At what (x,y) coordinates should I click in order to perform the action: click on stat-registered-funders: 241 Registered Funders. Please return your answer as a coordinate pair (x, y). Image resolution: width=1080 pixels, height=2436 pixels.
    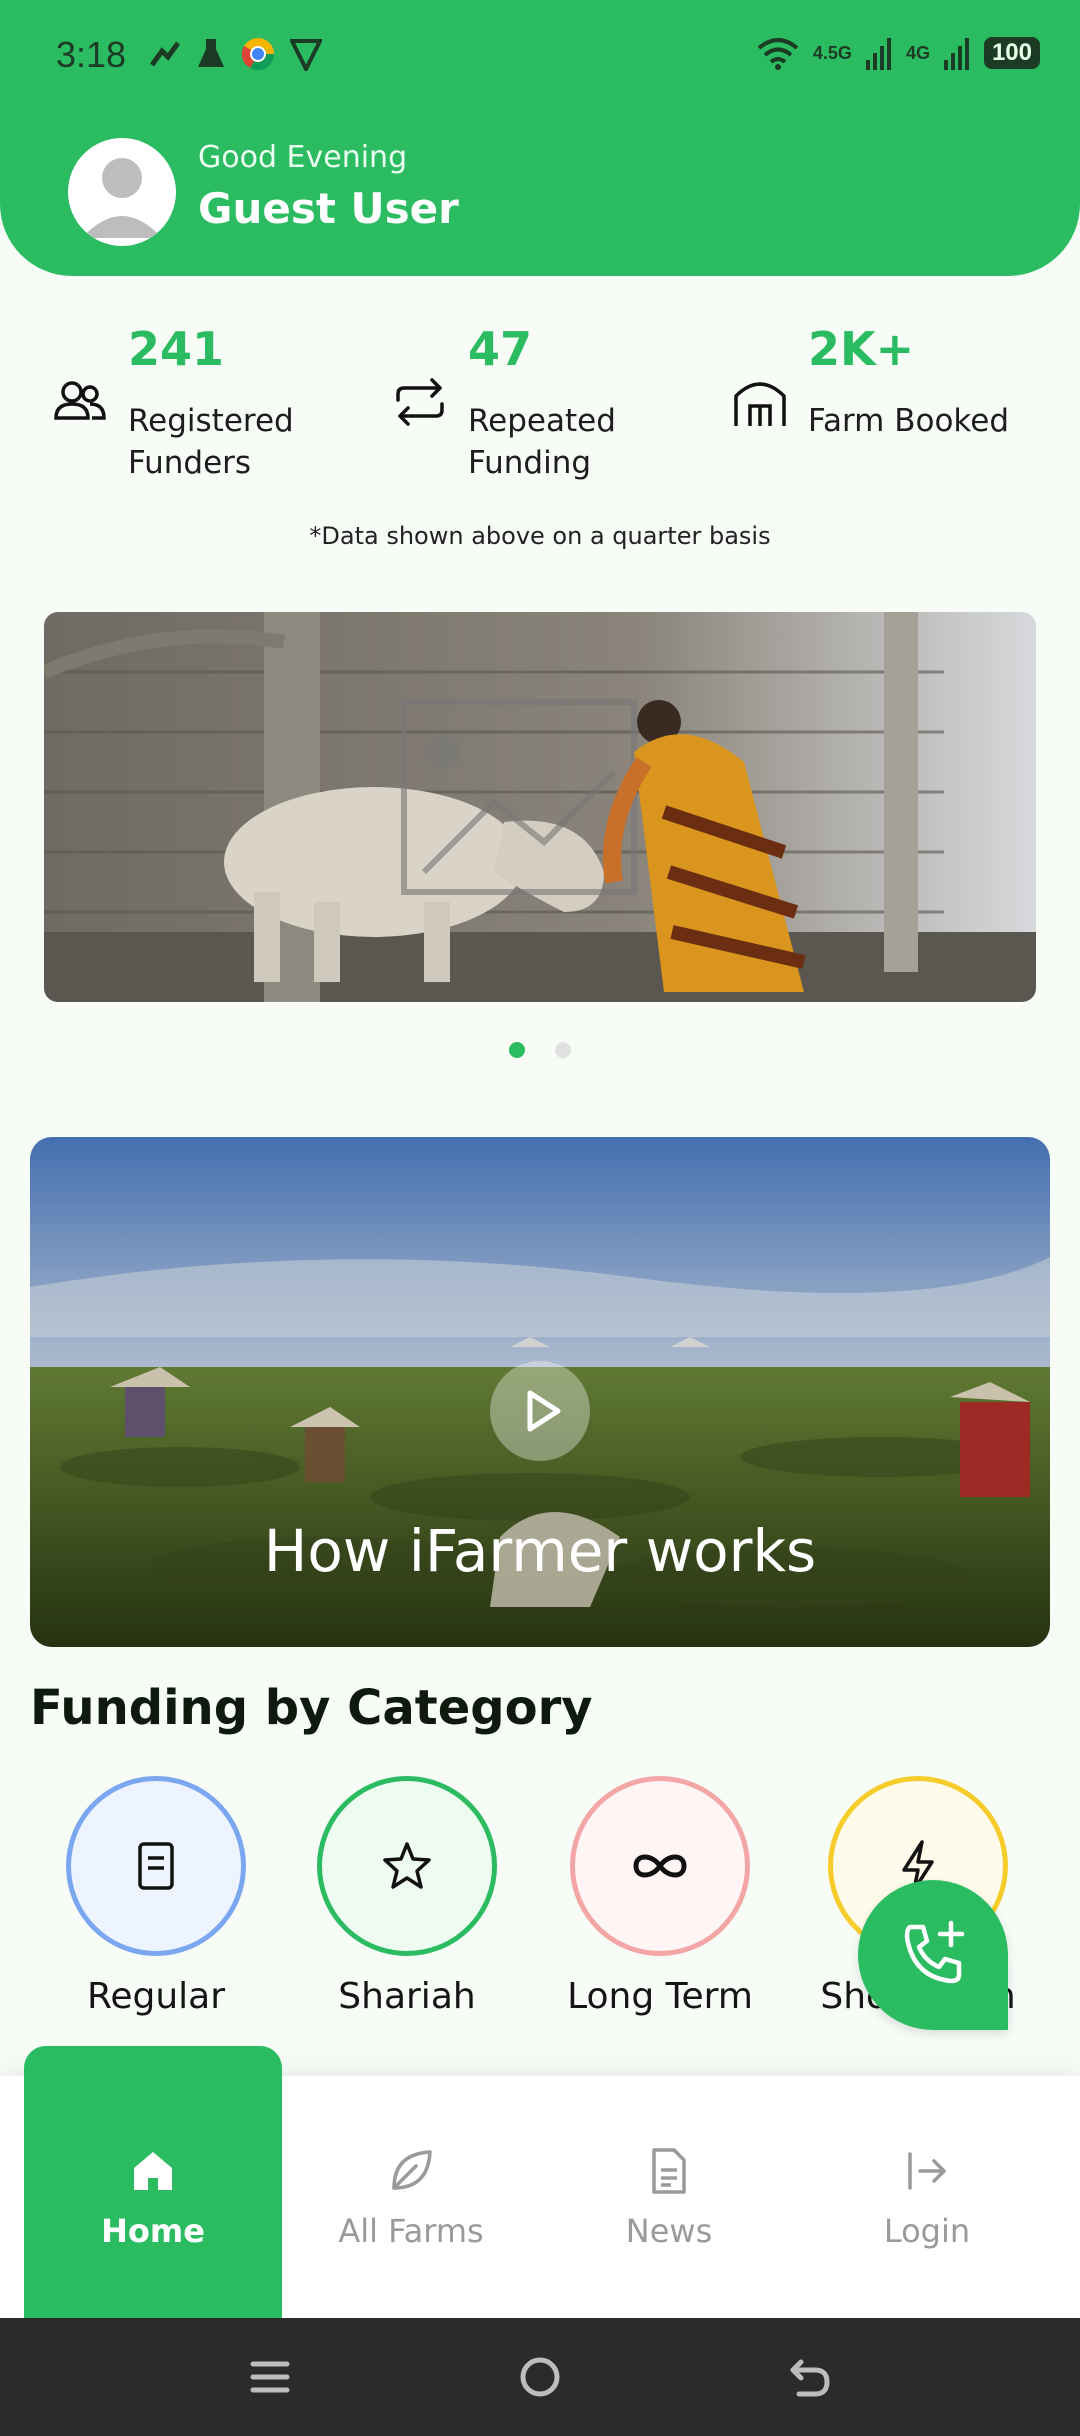
    Looking at the image, I should click on (210, 407).